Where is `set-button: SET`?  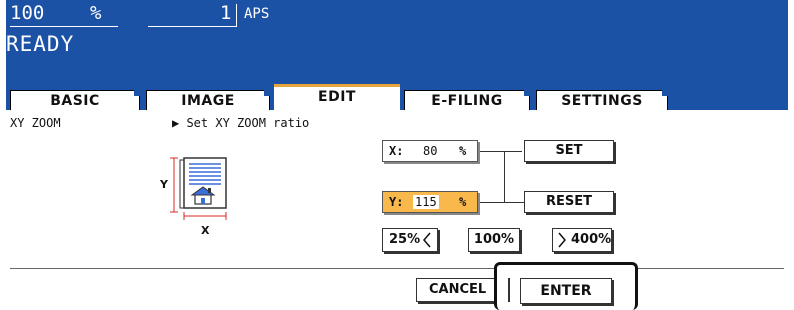 set-button: SET is located at coordinates (569, 151).